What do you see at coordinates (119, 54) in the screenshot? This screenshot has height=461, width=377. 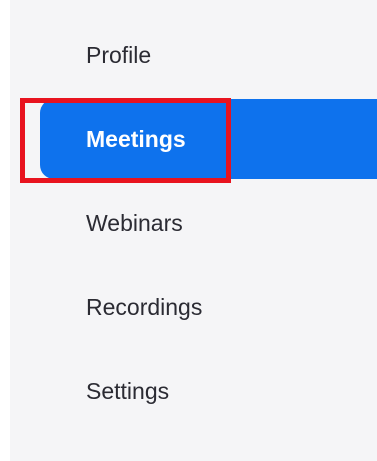 I see `sidebar-item-label: Profile` at bounding box center [119, 54].